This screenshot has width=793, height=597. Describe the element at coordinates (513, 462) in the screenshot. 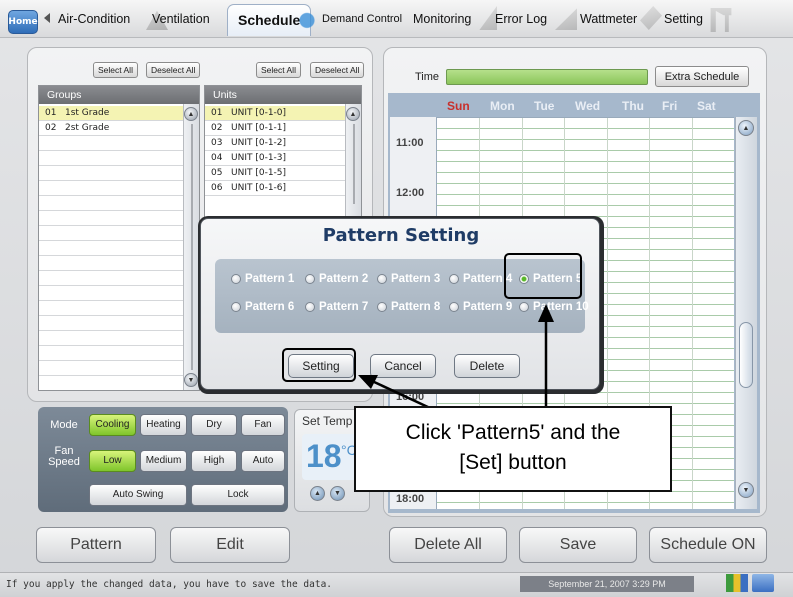

I see `callout-line-2: [Set] button` at that location.